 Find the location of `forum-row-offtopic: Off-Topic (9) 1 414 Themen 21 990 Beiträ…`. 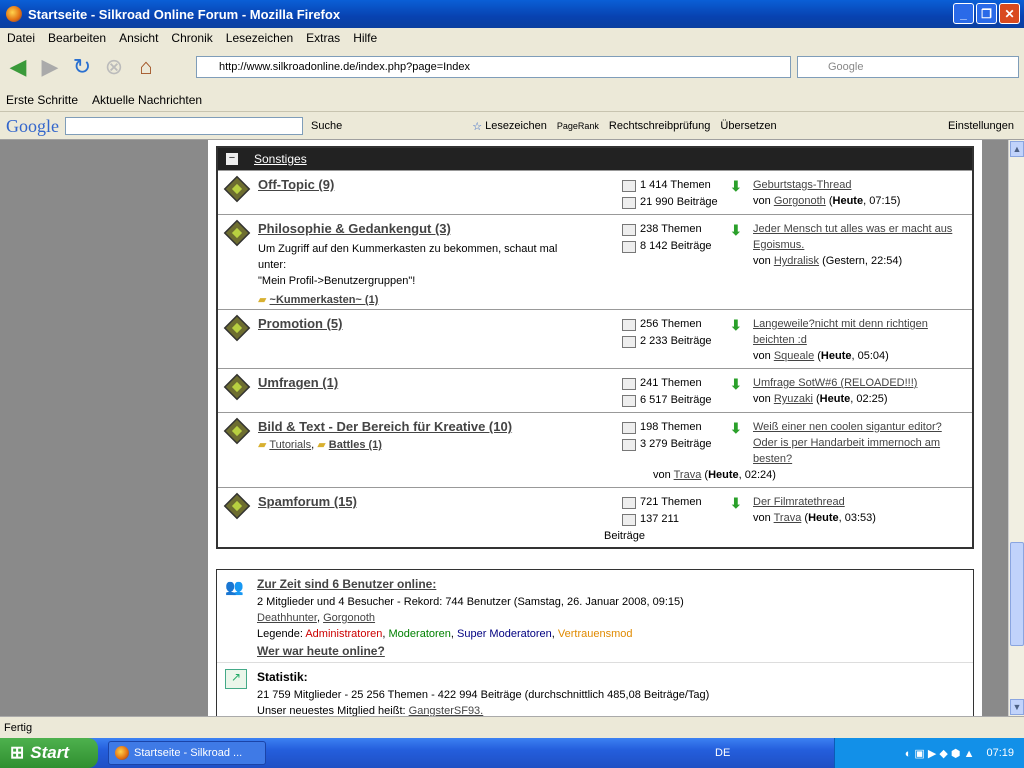

forum-row-offtopic: Off-Topic (9) 1 414 Themen 21 990 Beiträ… is located at coordinates (595, 192).